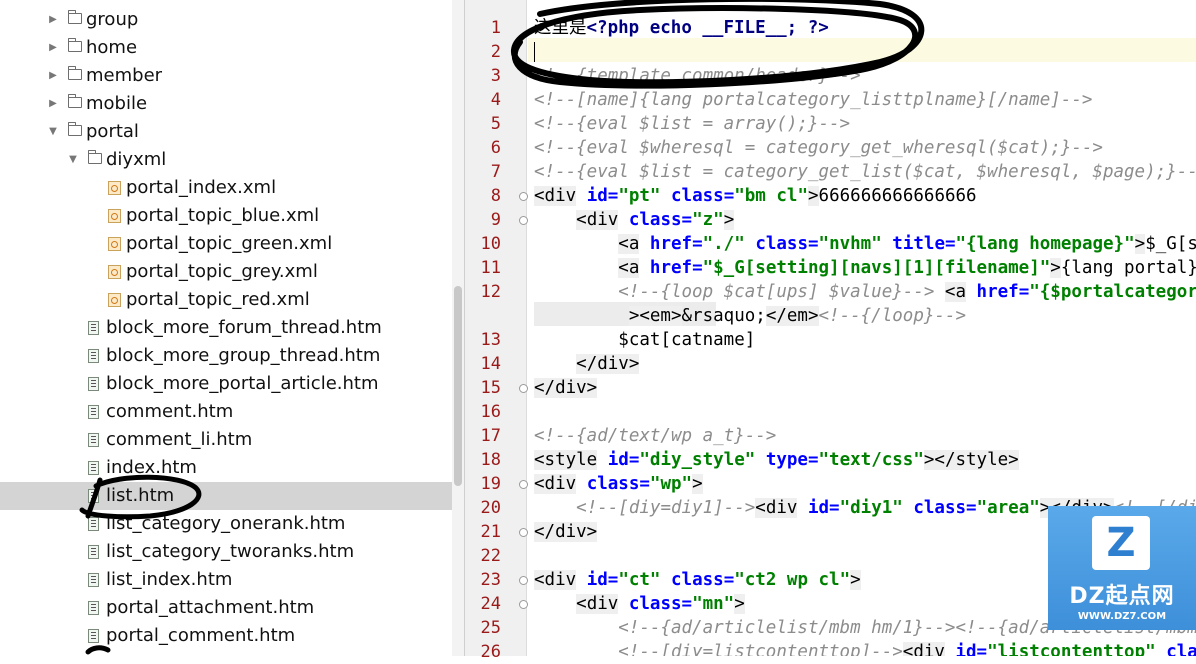 The image size is (1196, 664). I want to click on tree-item-label: diyxml, so click(136, 159).